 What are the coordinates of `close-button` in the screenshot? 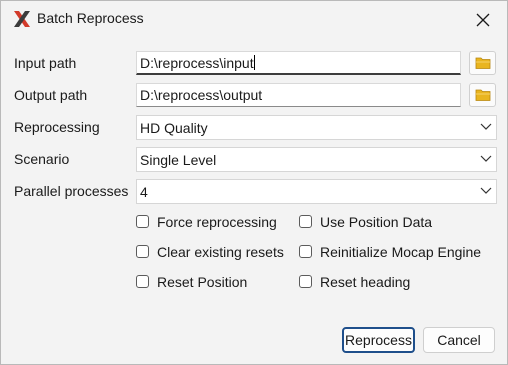 It's located at (483, 20).